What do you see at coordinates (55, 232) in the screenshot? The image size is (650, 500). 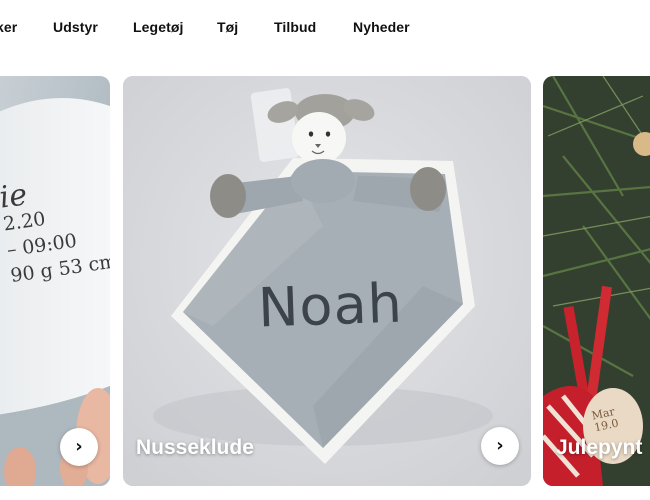 I see `pillow-text: ie 2.20 – 09:00 90 g 53 cm` at bounding box center [55, 232].